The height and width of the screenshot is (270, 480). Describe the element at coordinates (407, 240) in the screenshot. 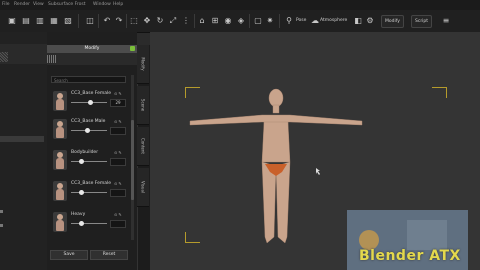

I see `watermark-overlay: Blender ATX` at that location.